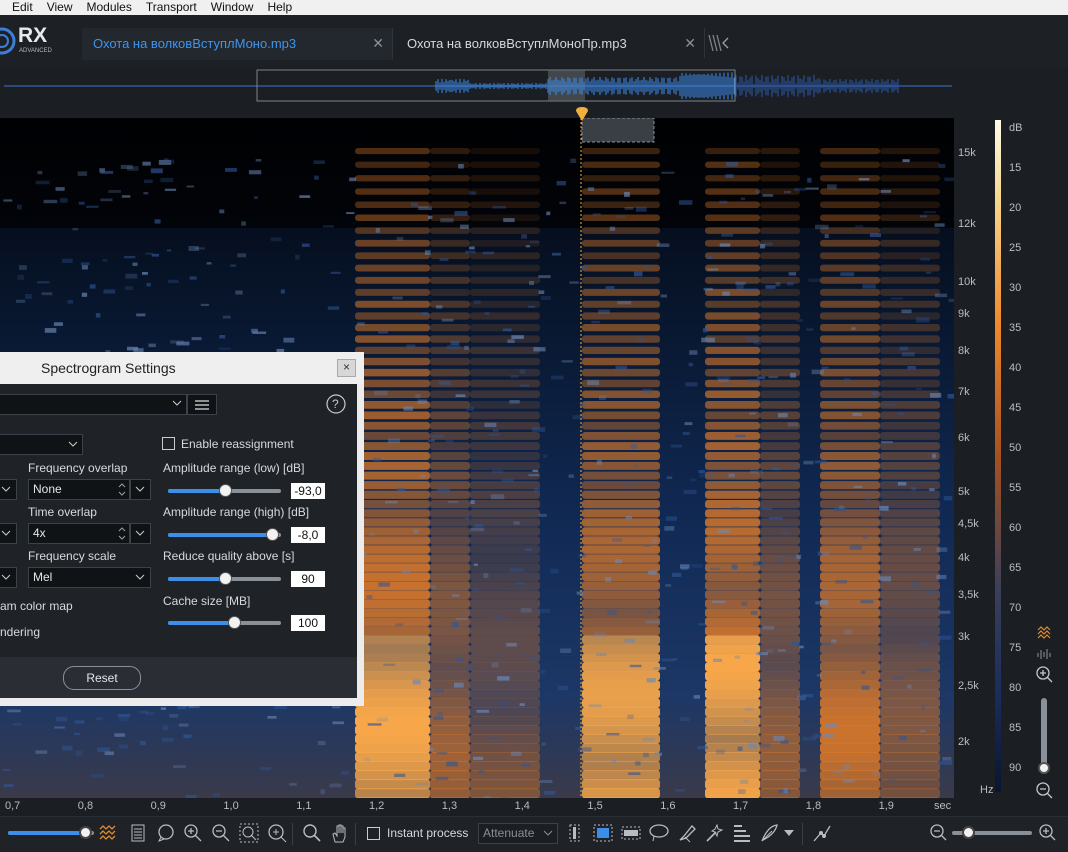 Image resolution: width=1068 pixels, height=852 pixels. I want to click on db-colorbar, so click(998, 456).